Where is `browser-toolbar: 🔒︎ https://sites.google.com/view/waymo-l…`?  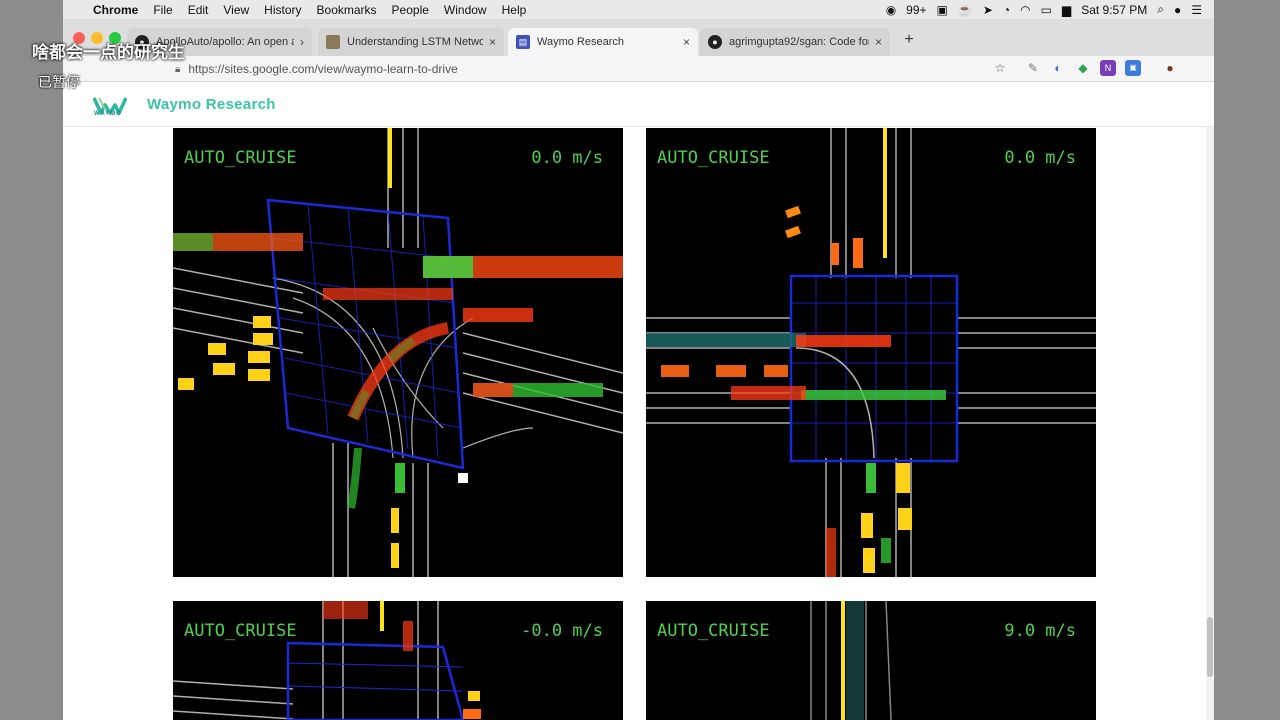
browser-toolbar: 🔒︎ https://sites.google.com/view/waymo-l… is located at coordinates (638, 69).